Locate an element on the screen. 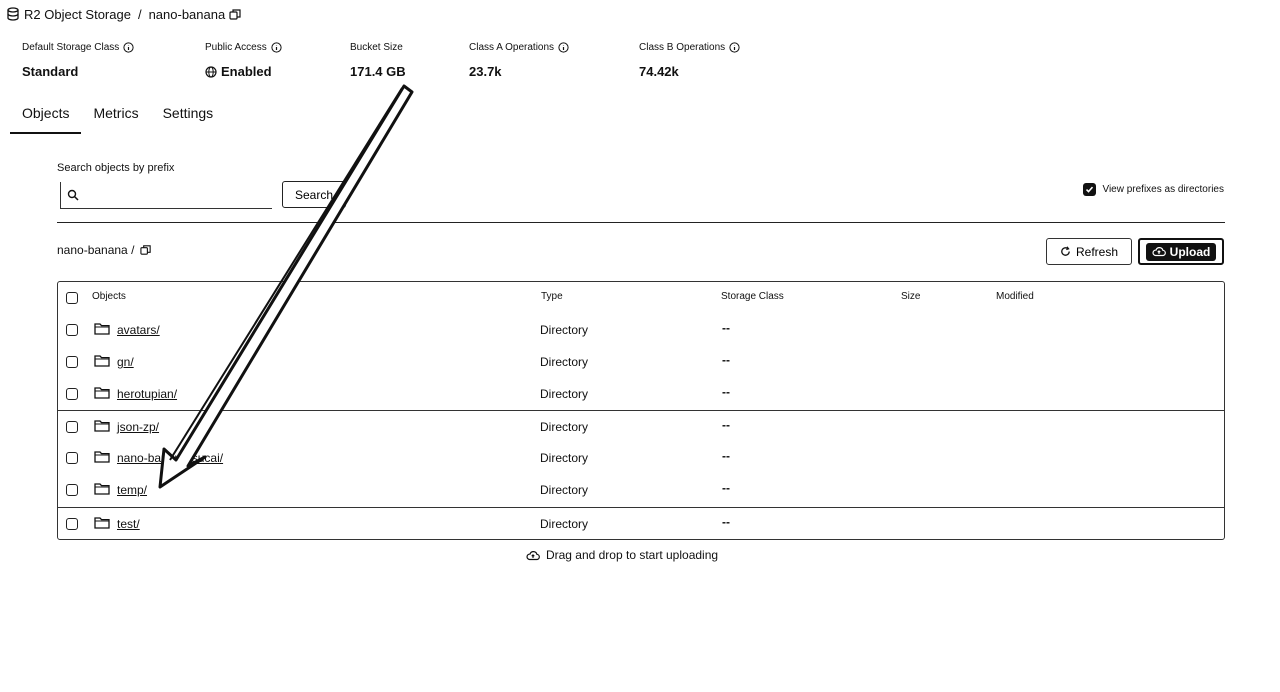 The height and width of the screenshot is (692, 1280). refresh-button: Refresh is located at coordinates (1089, 251).